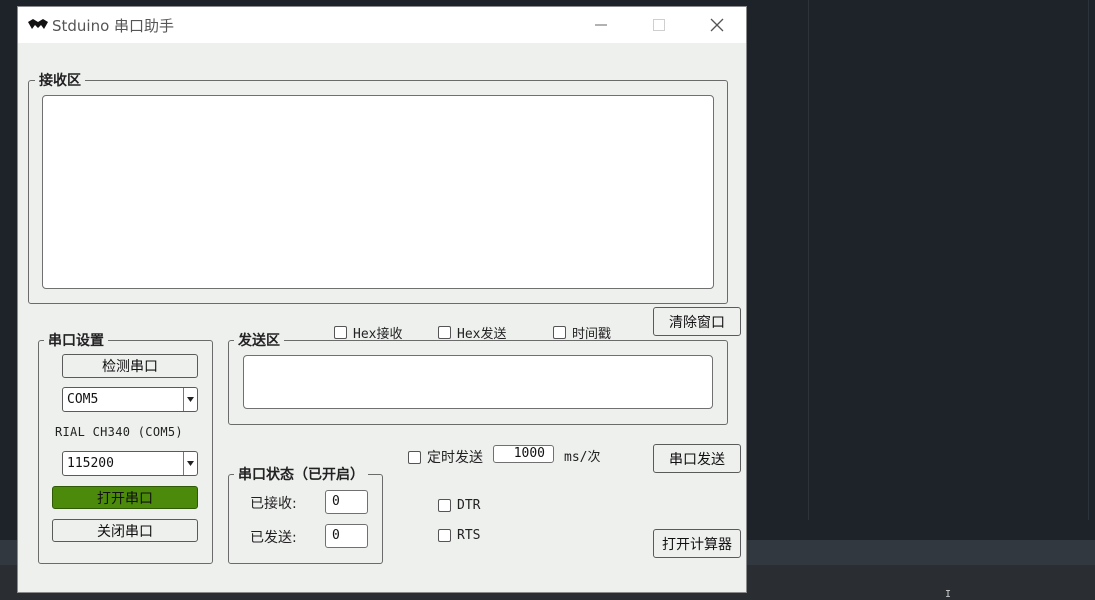 The height and width of the screenshot is (600, 1095). Describe the element at coordinates (346, 536) in the screenshot. I see `sent-count-field: 0` at that location.